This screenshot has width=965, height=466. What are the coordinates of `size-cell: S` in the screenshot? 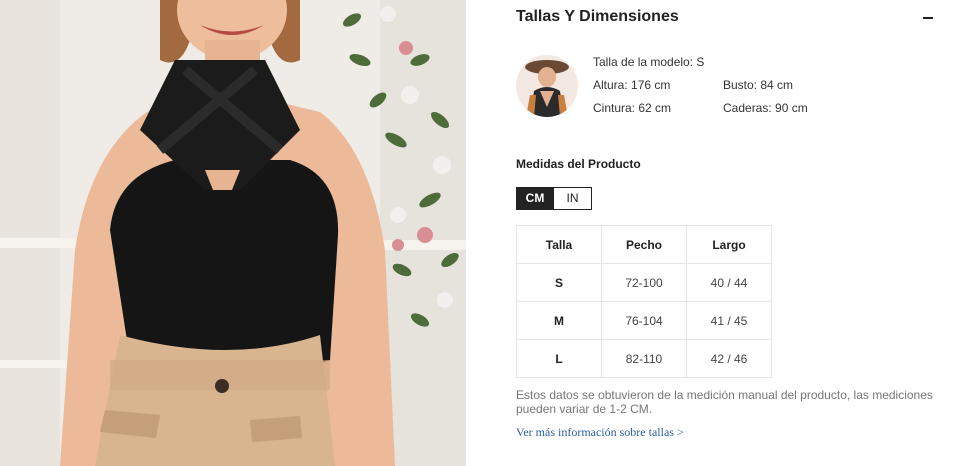 It's located at (559, 282).